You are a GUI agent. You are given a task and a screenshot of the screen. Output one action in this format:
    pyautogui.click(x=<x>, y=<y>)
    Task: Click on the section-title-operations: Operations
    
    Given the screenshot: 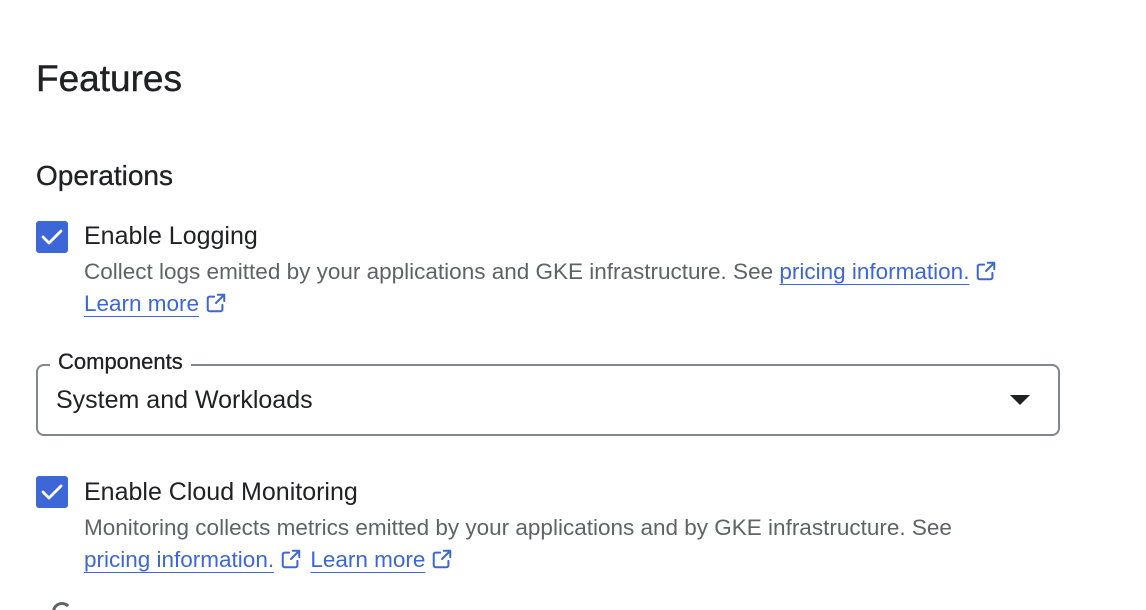 What is the action you would take?
    pyautogui.click(x=104, y=175)
    